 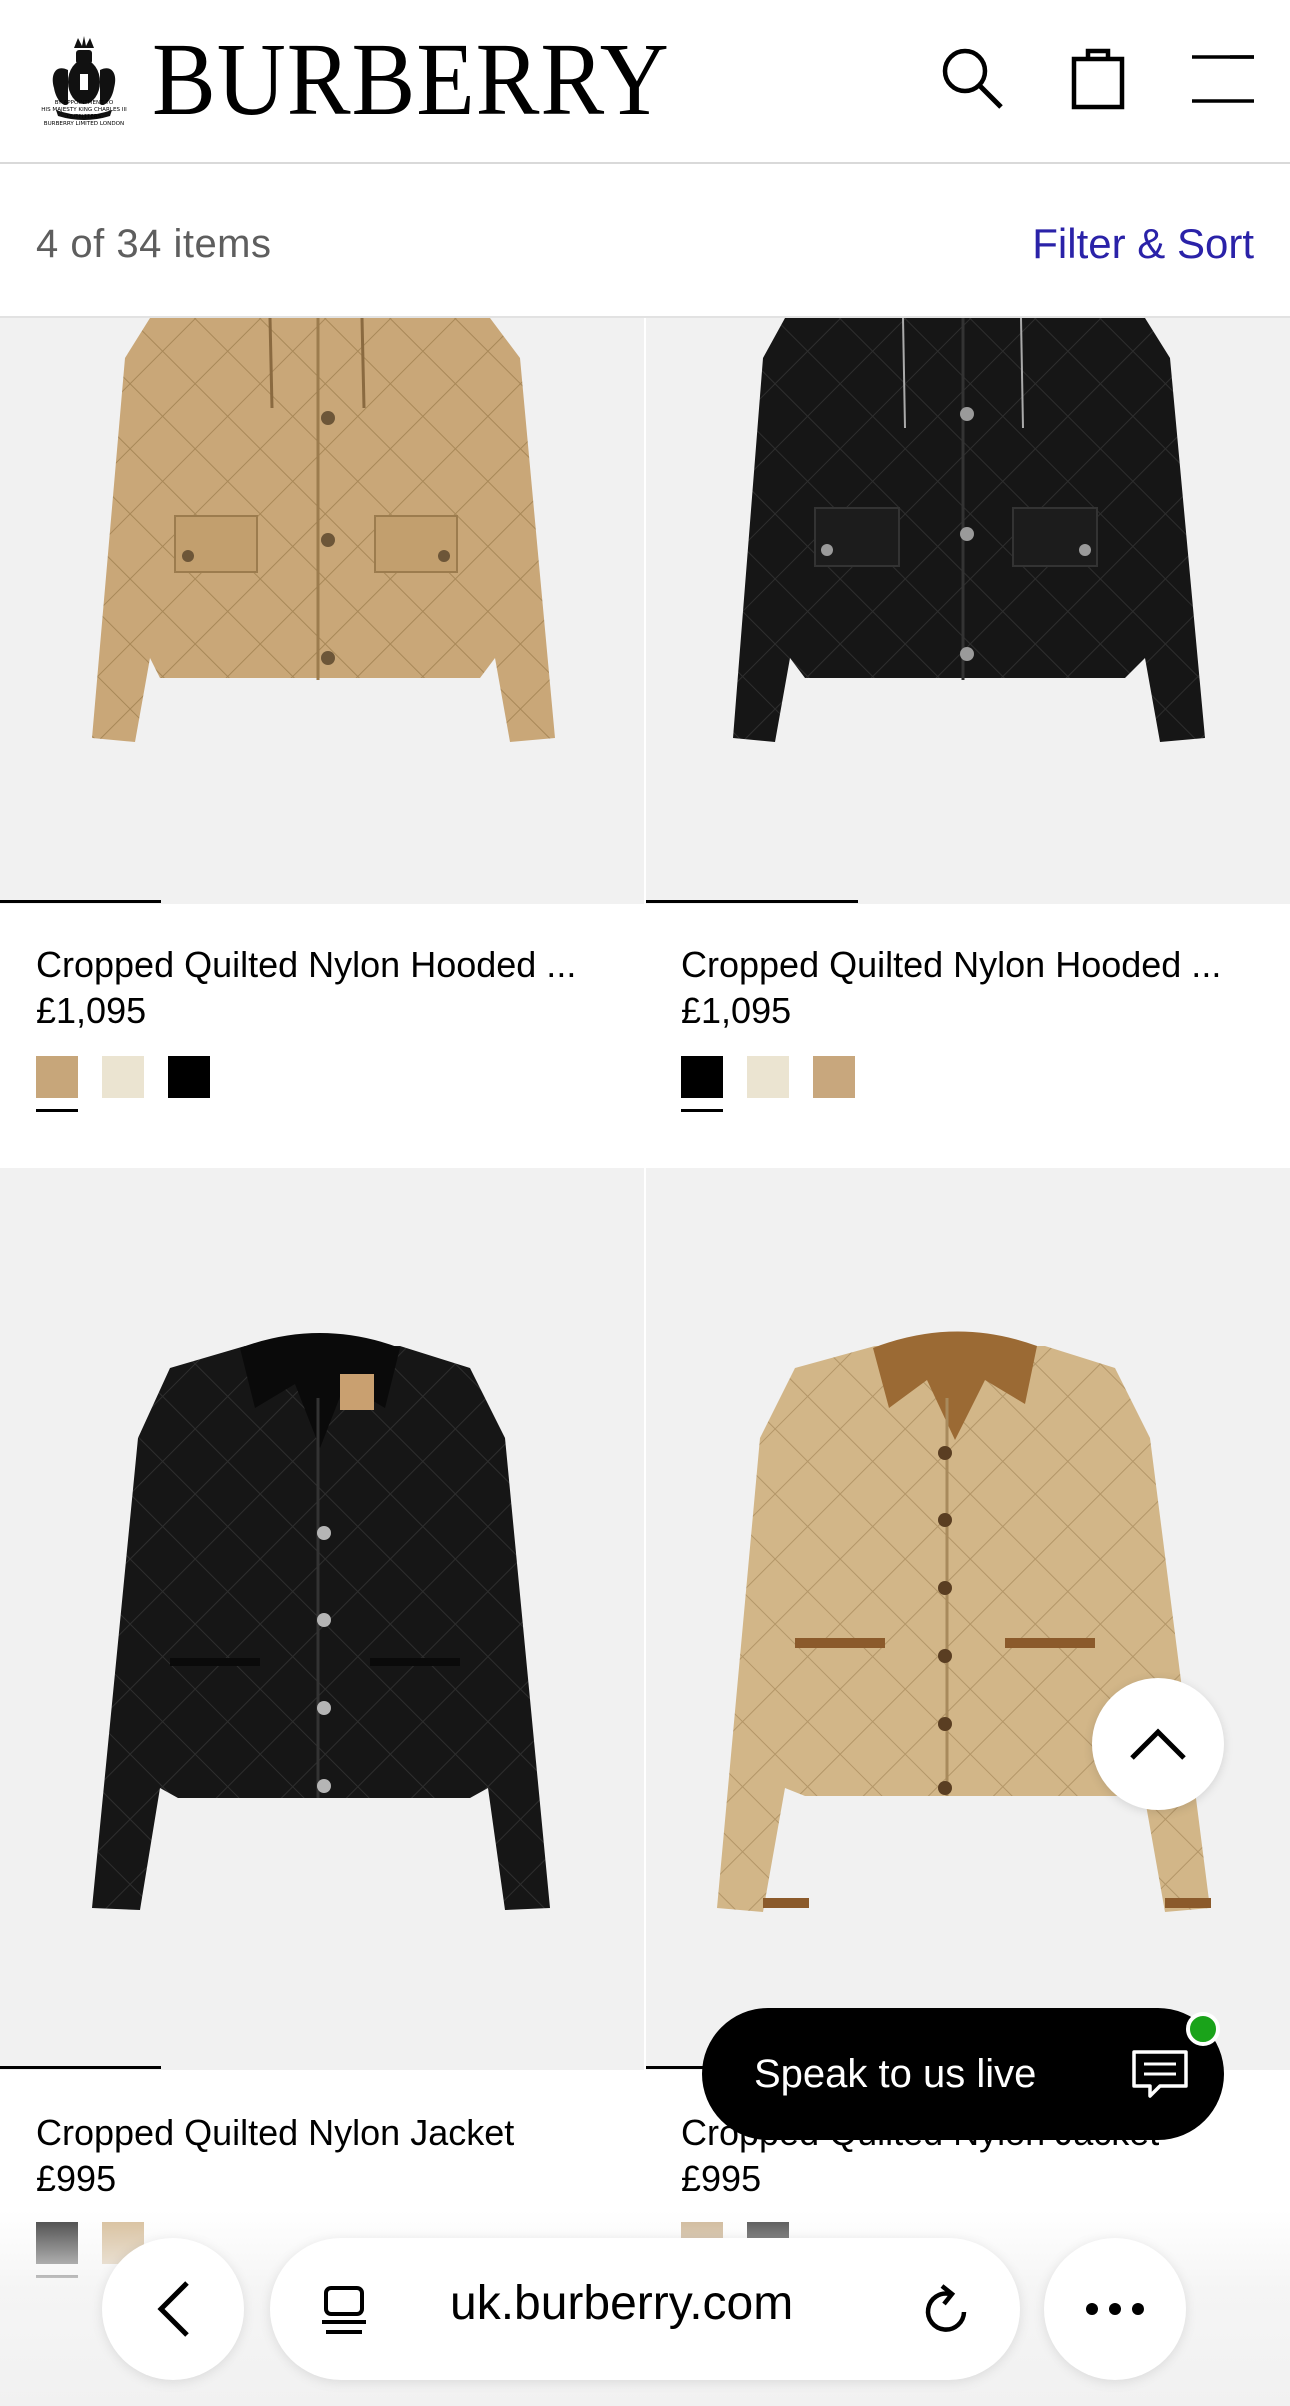 I want to click on search-button, so click(x=972, y=78).